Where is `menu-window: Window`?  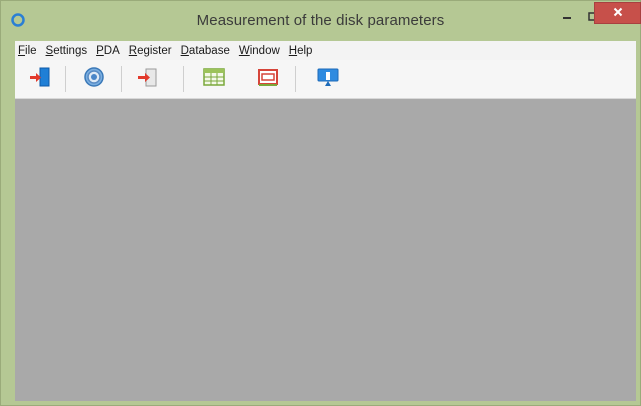
menu-window: Window is located at coordinates (260, 51).